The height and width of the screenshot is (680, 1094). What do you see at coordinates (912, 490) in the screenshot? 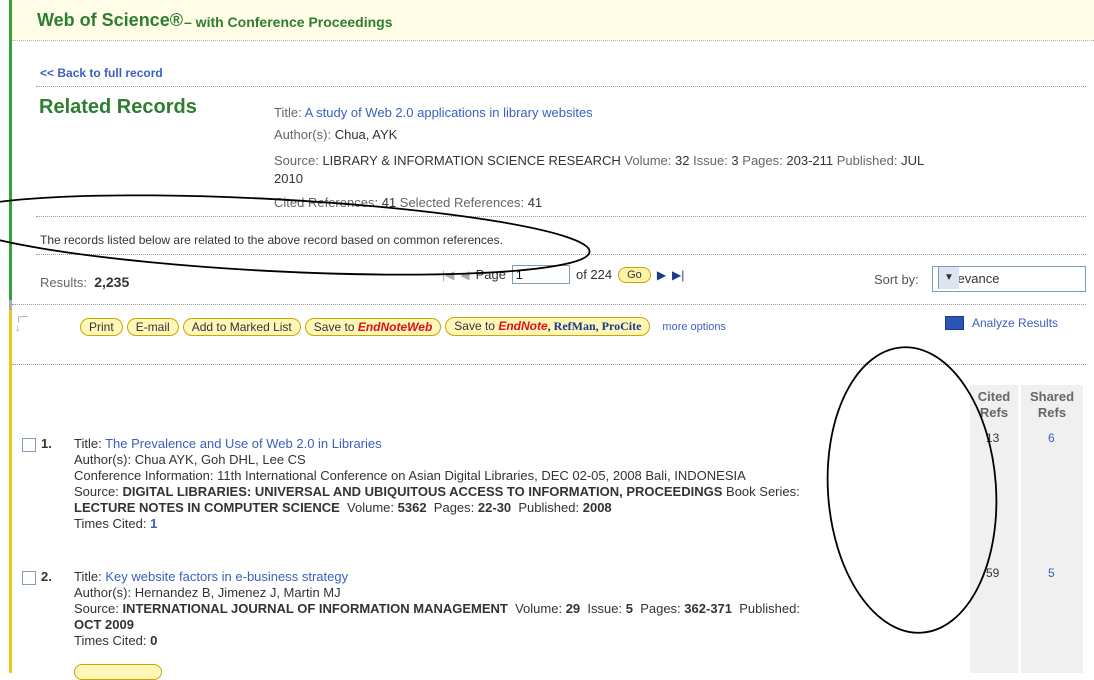
I see `annotation-ellipse-cited-refs` at bounding box center [912, 490].